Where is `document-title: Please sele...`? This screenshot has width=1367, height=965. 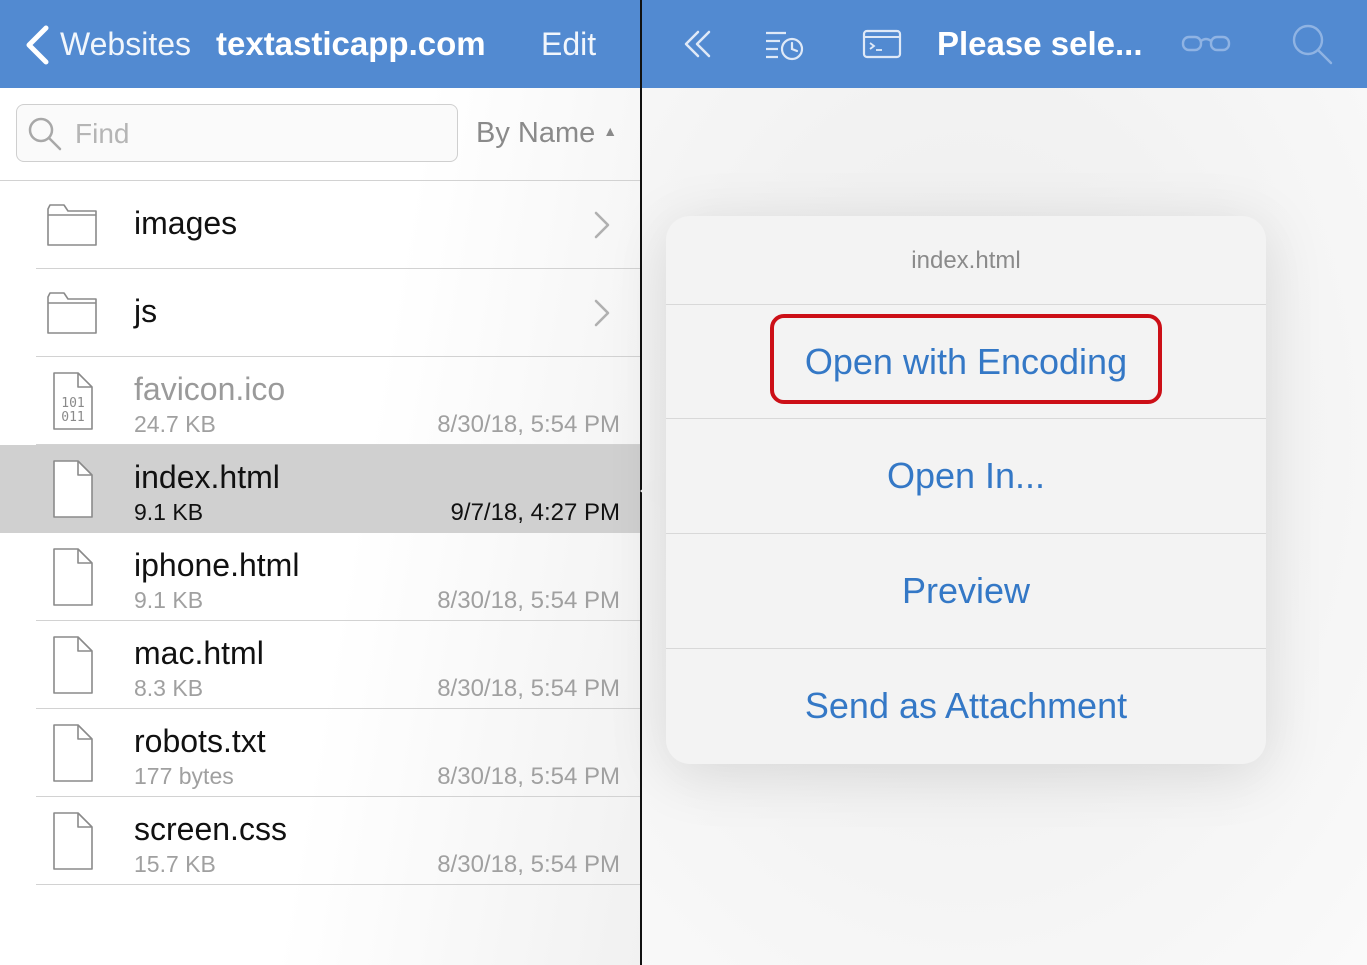 document-title: Please sele... is located at coordinates (1040, 43).